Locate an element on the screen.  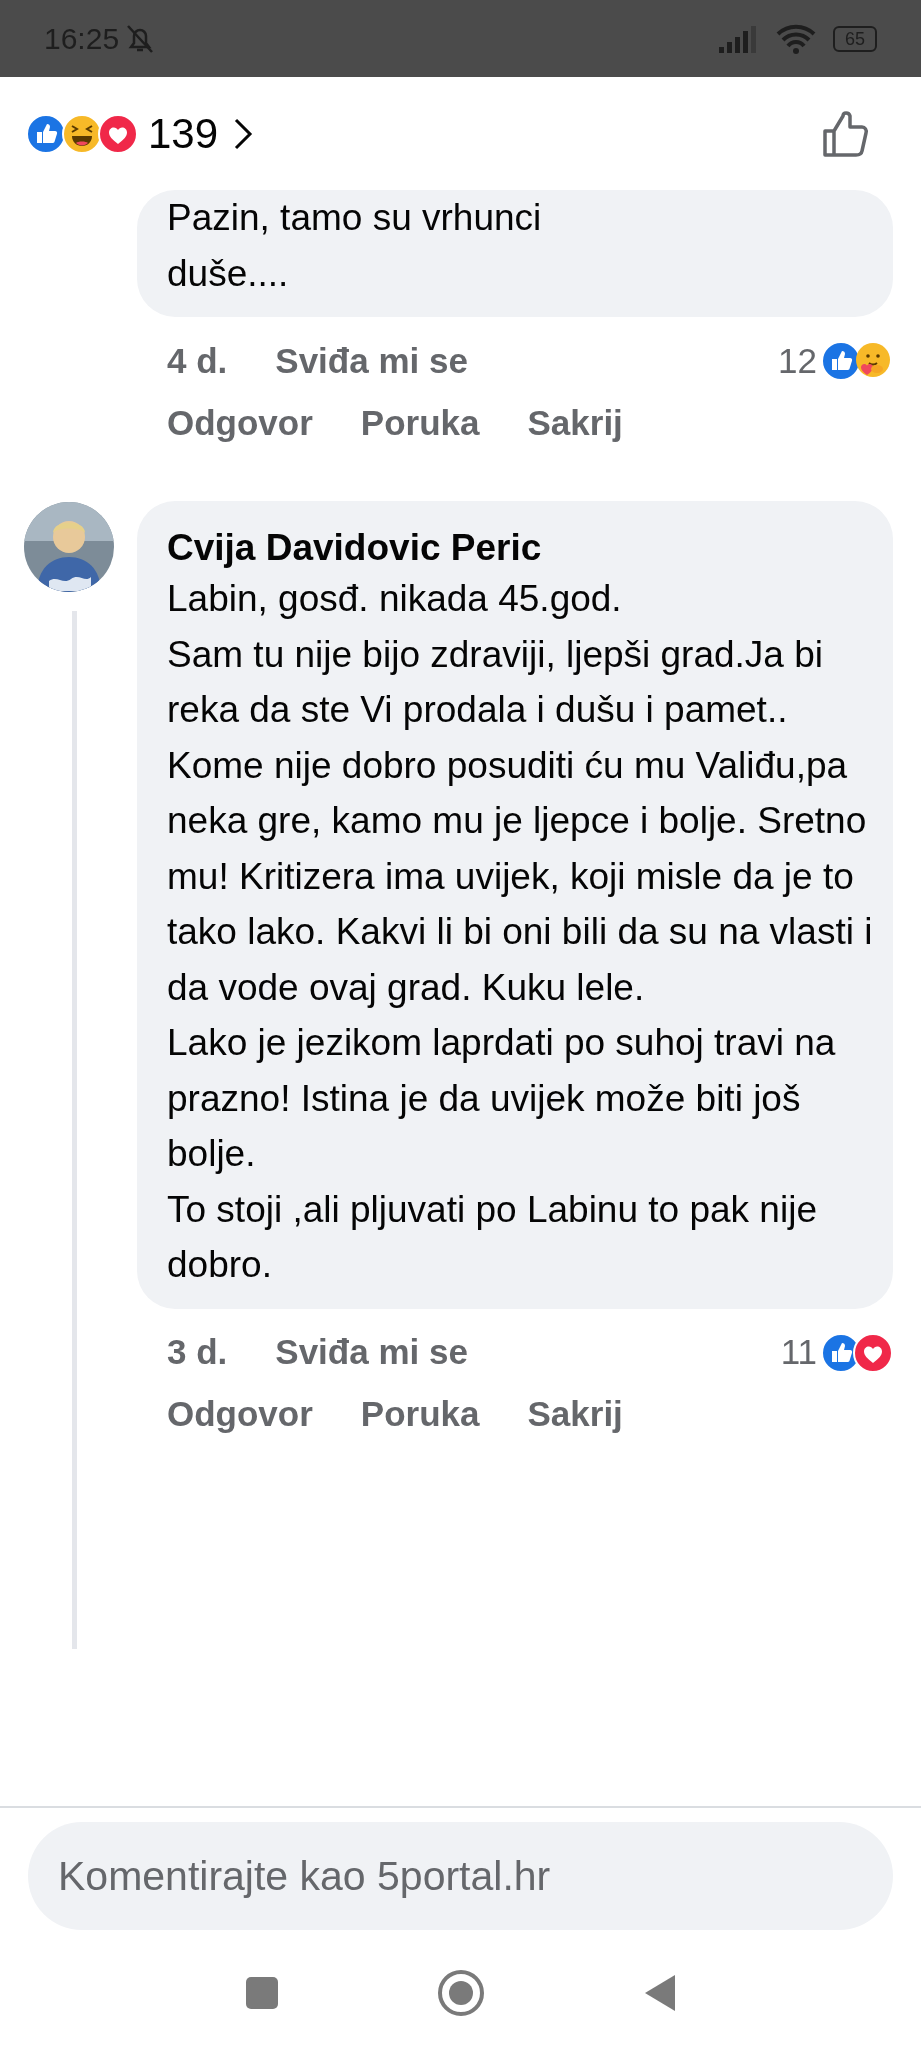
reaction-count: 12 is located at coordinates (797, 360).